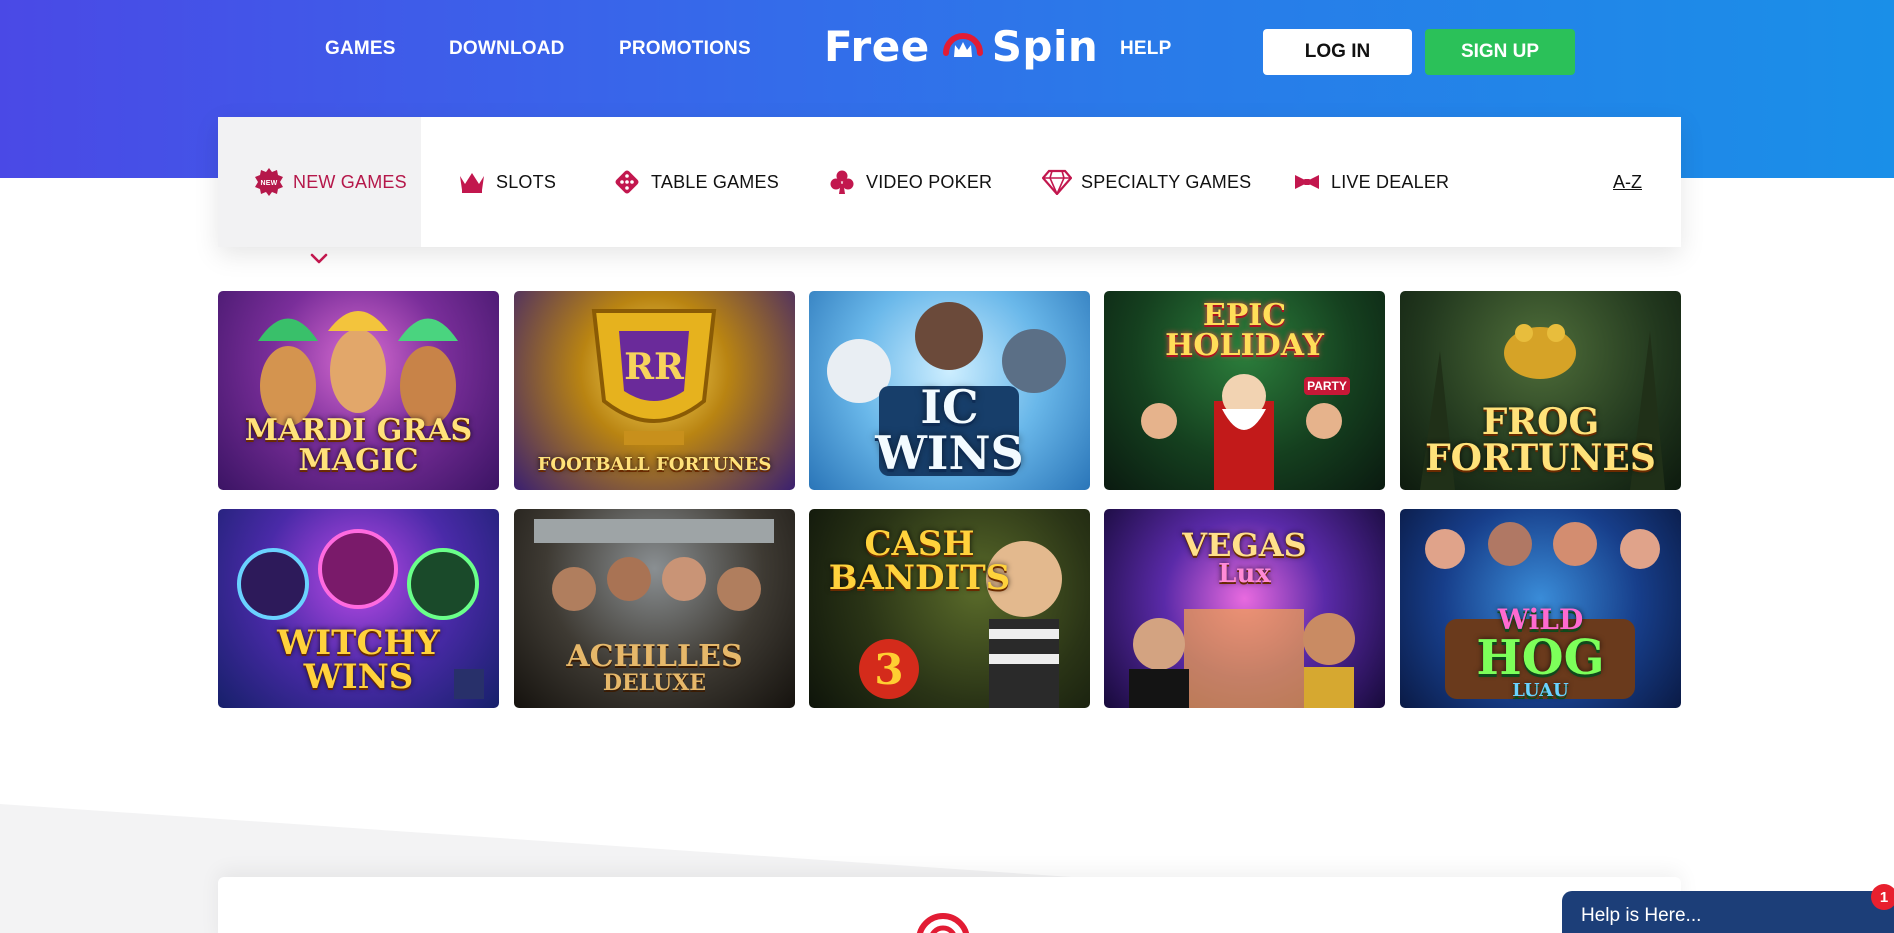  What do you see at coordinates (350, 181) in the screenshot?
I see `tab-label: NEW GAMES` at bounding box center [350, 181].